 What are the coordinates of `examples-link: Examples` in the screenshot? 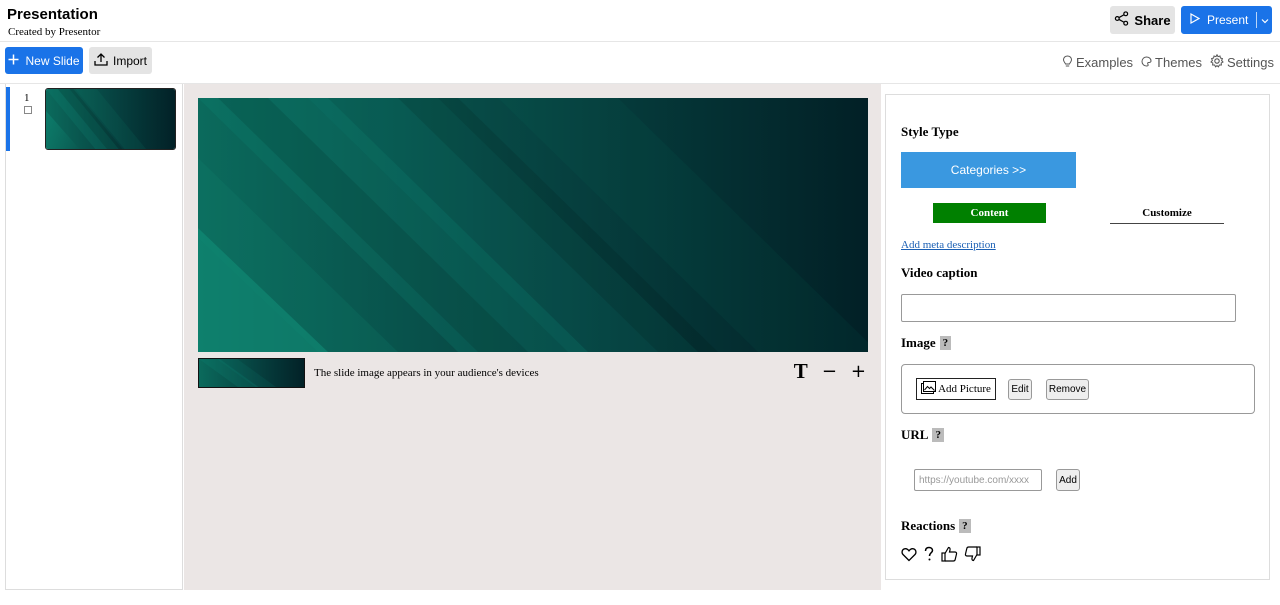 It's located at (1097, 62).